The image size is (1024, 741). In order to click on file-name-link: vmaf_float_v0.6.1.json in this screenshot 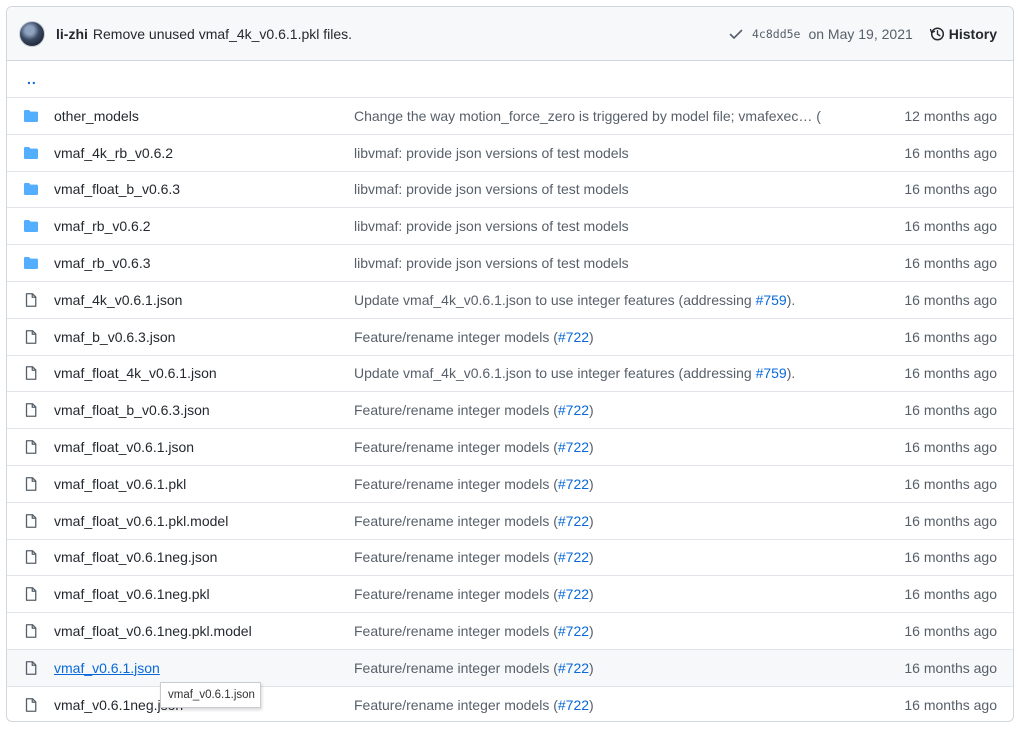, I will do `click(124, 447)`.